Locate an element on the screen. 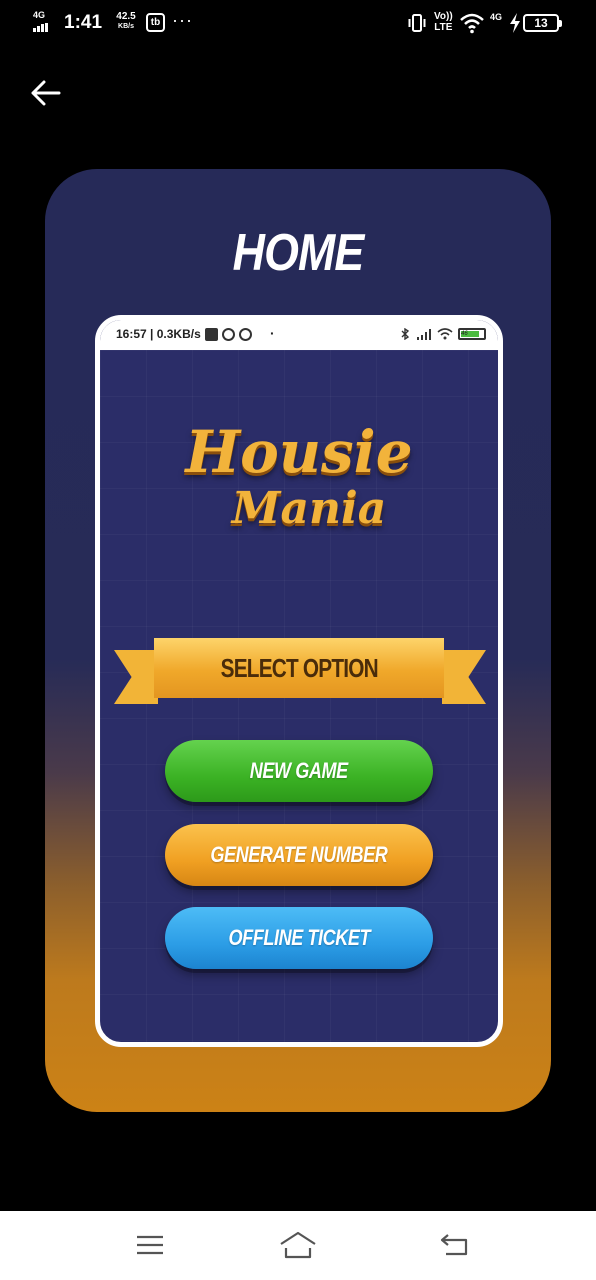 The height and width of the screenshot is (1280, 596). lte-label: LTE is located at coordinates (443, 27).